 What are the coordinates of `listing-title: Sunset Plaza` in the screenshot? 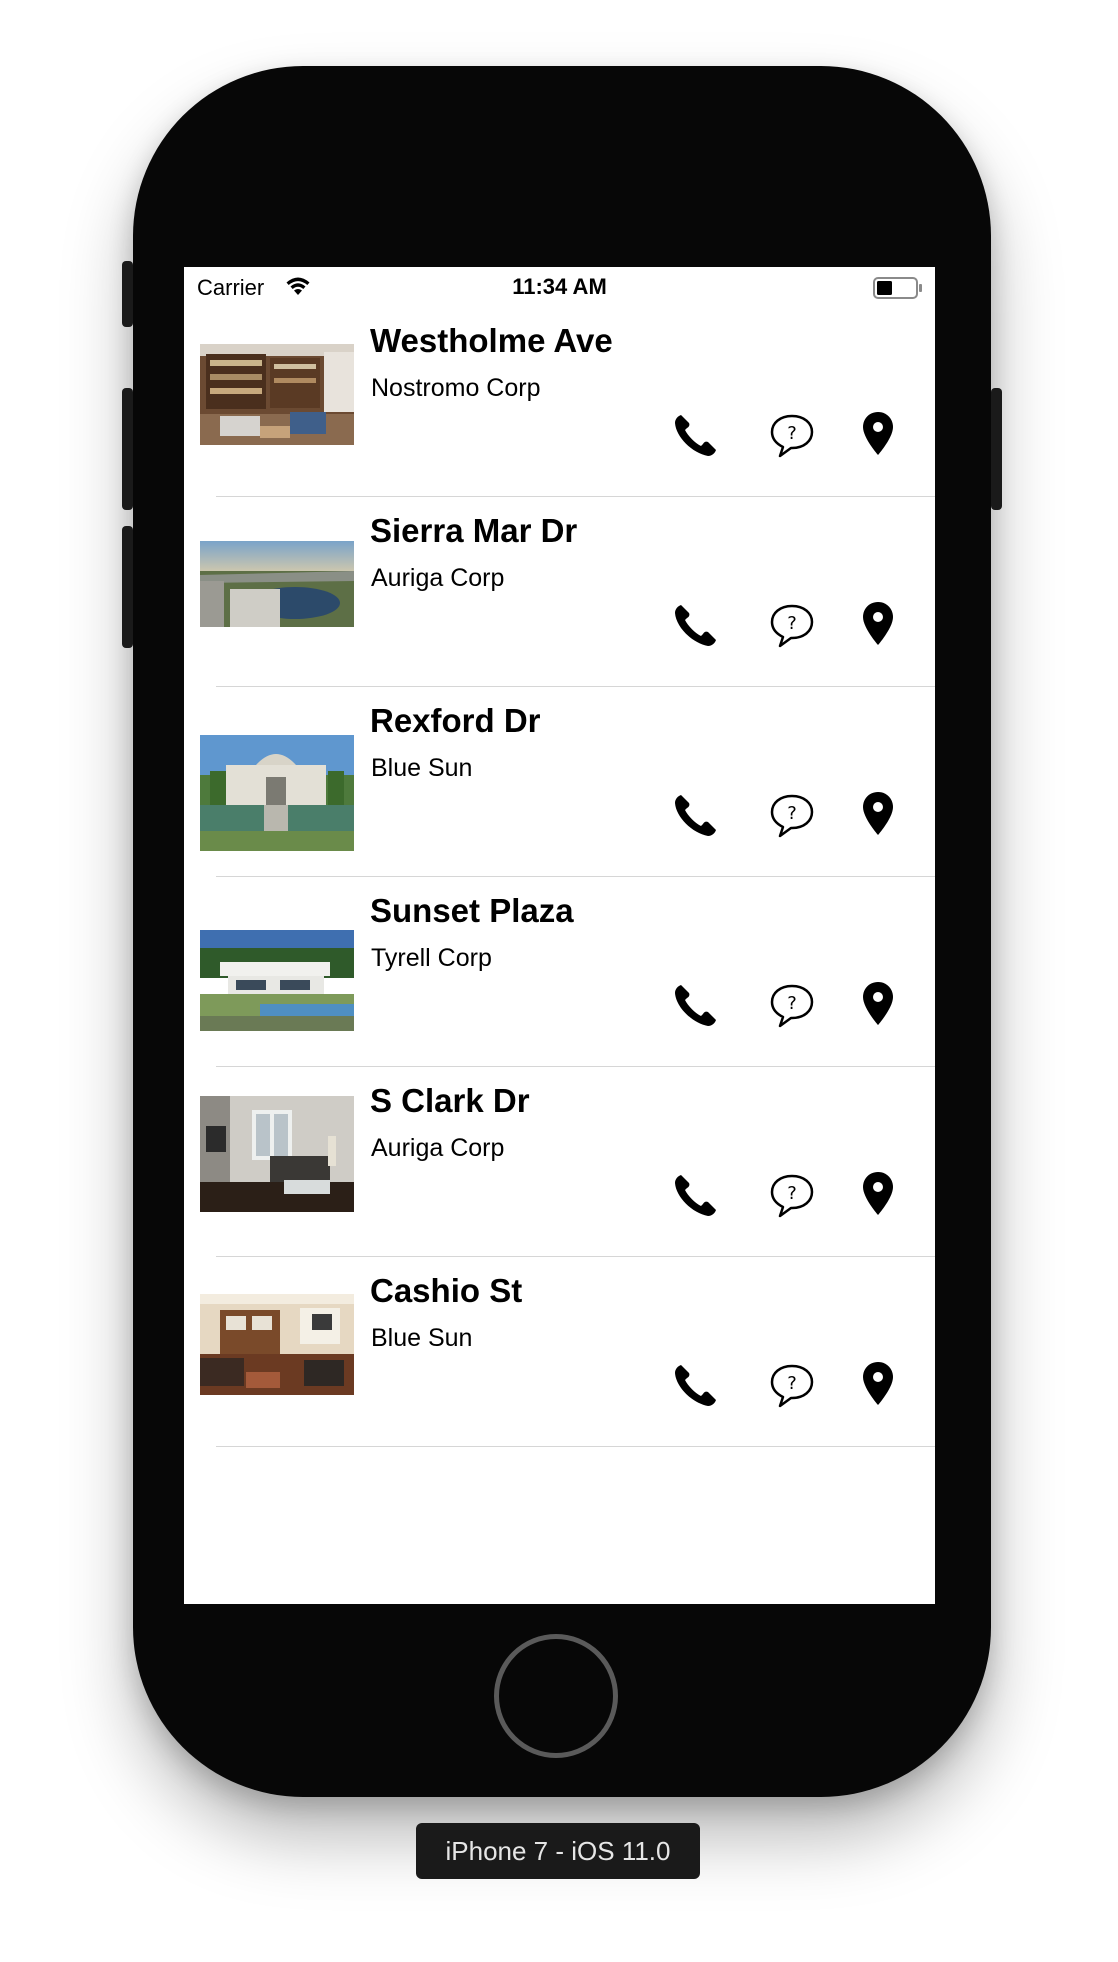 It's located at (472, 910).